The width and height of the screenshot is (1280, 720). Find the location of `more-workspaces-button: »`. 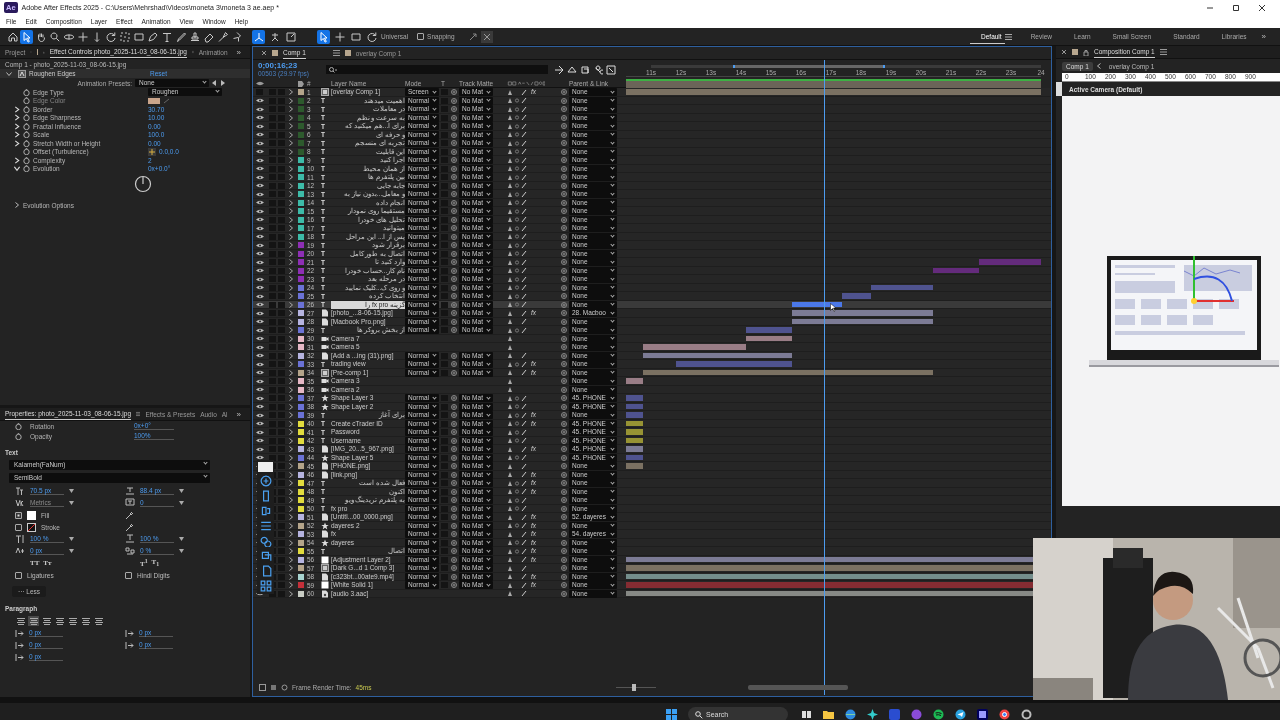

more-workspaces-button: » is located at coordinates (1263, 36).